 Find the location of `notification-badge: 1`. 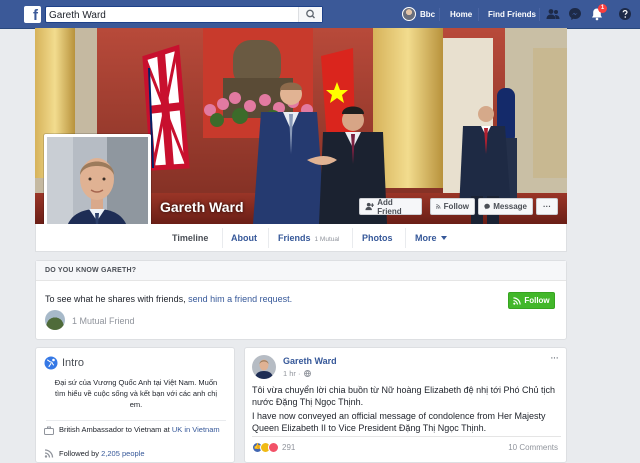

notification-badge: 1 is located at coordinates (602, 8).